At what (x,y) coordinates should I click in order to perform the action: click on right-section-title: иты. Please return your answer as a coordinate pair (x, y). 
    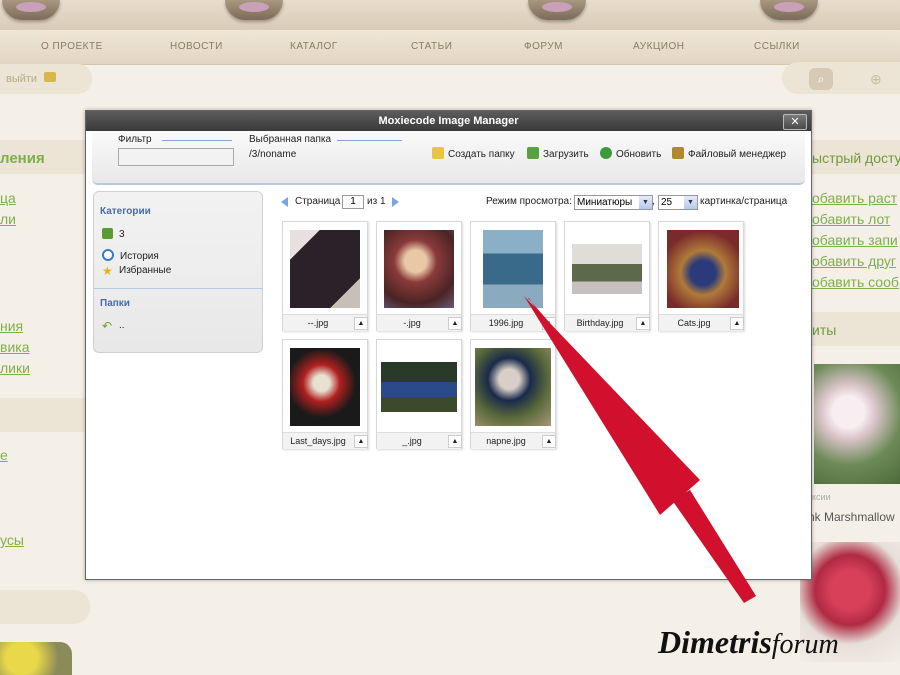
    Looking at the image, I should click on (824, 330).